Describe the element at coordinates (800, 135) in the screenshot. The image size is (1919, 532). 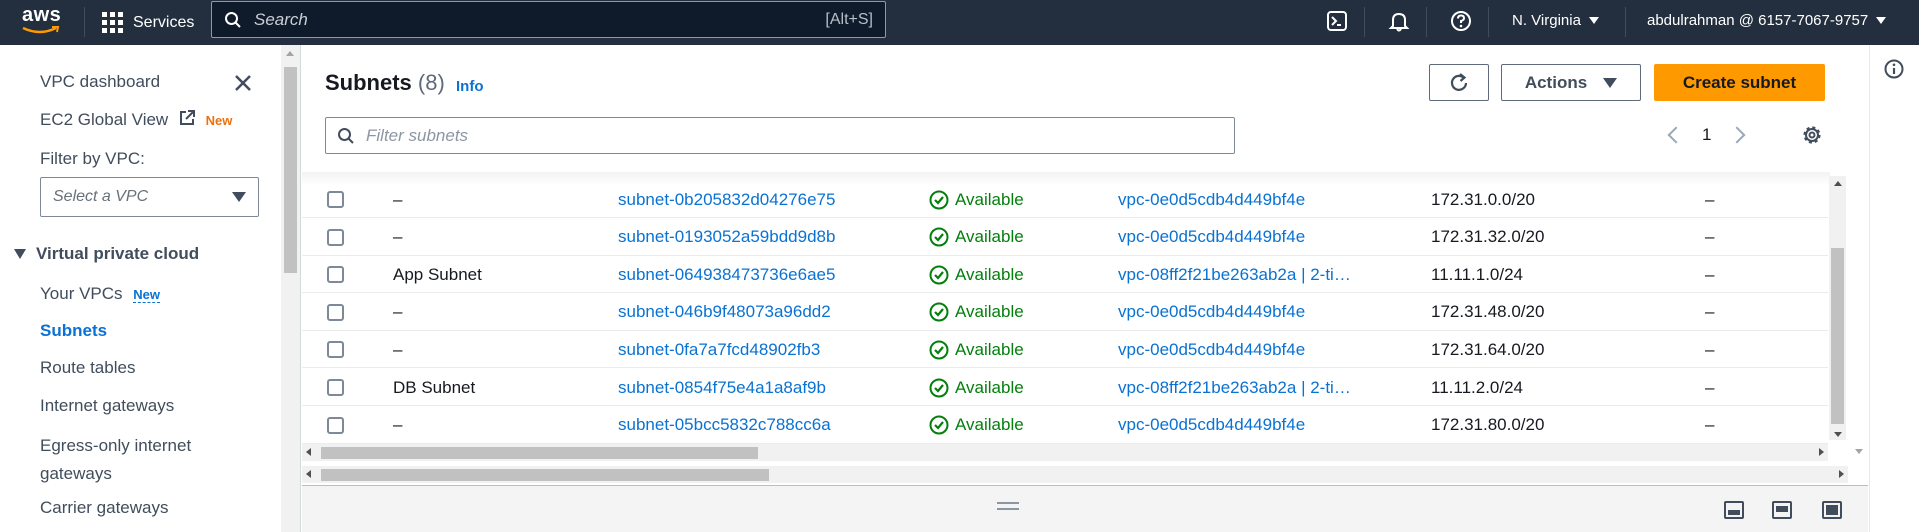
I see `filter-subnets-input` at that location.